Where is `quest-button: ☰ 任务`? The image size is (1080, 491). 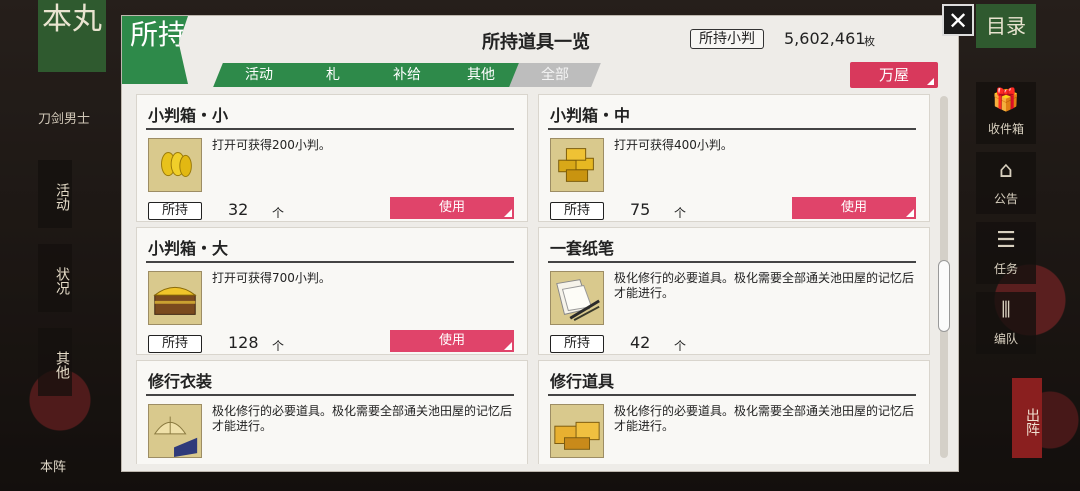 quest-button: ☰ 任务 is located at coordinates (1006, 253).